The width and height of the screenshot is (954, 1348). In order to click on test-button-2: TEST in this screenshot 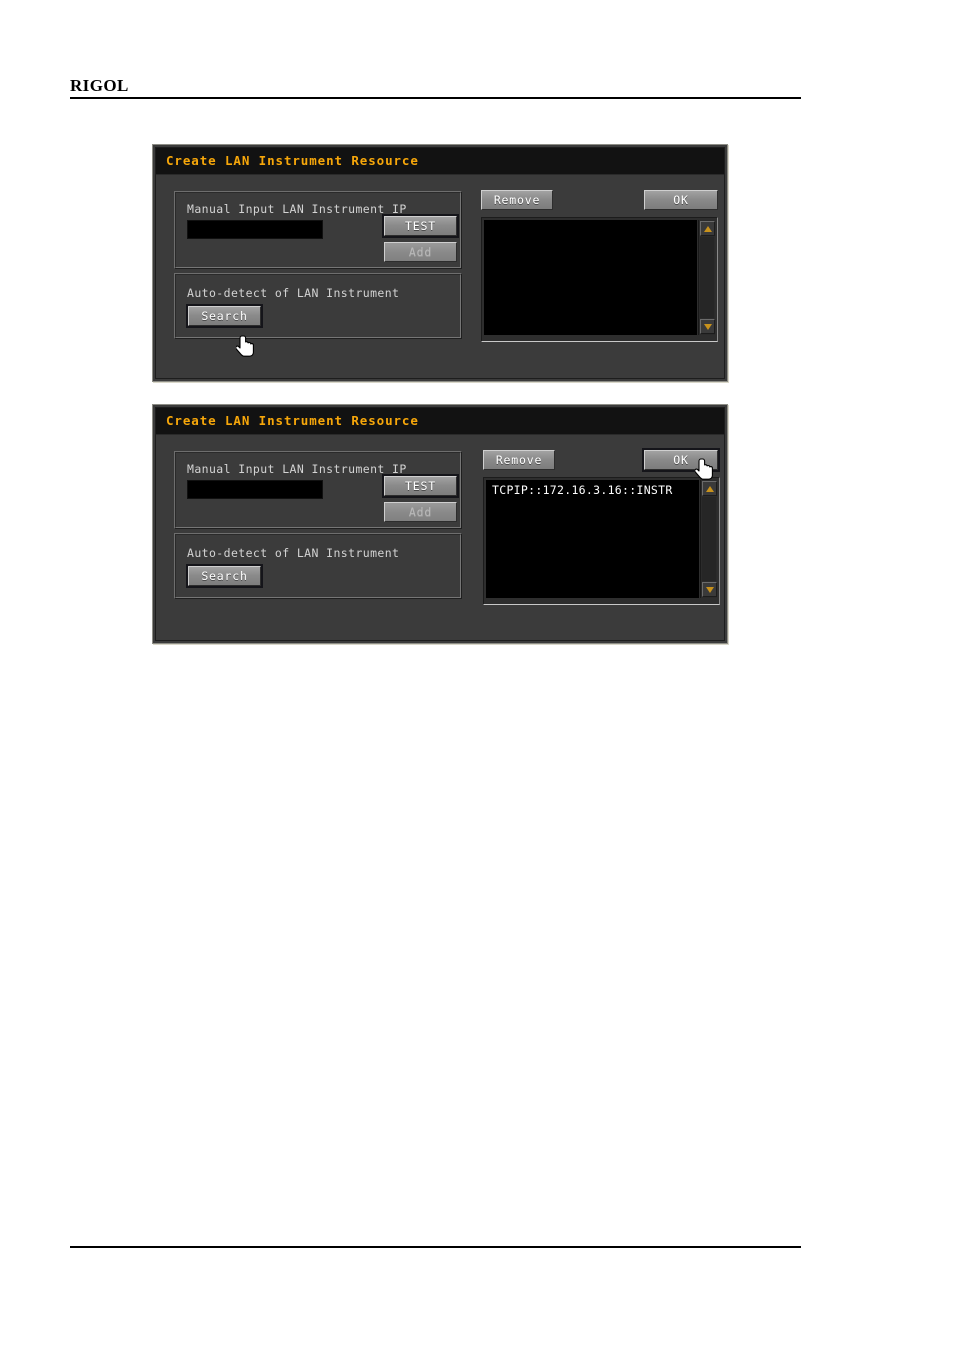, I will do `click(420, 486)`.